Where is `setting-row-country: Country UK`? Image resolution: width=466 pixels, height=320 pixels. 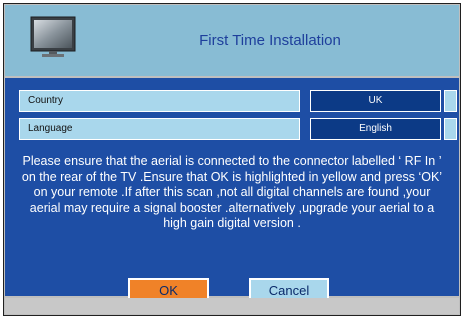
setting-row-country: Country UK is located at coordinates (238, 101).